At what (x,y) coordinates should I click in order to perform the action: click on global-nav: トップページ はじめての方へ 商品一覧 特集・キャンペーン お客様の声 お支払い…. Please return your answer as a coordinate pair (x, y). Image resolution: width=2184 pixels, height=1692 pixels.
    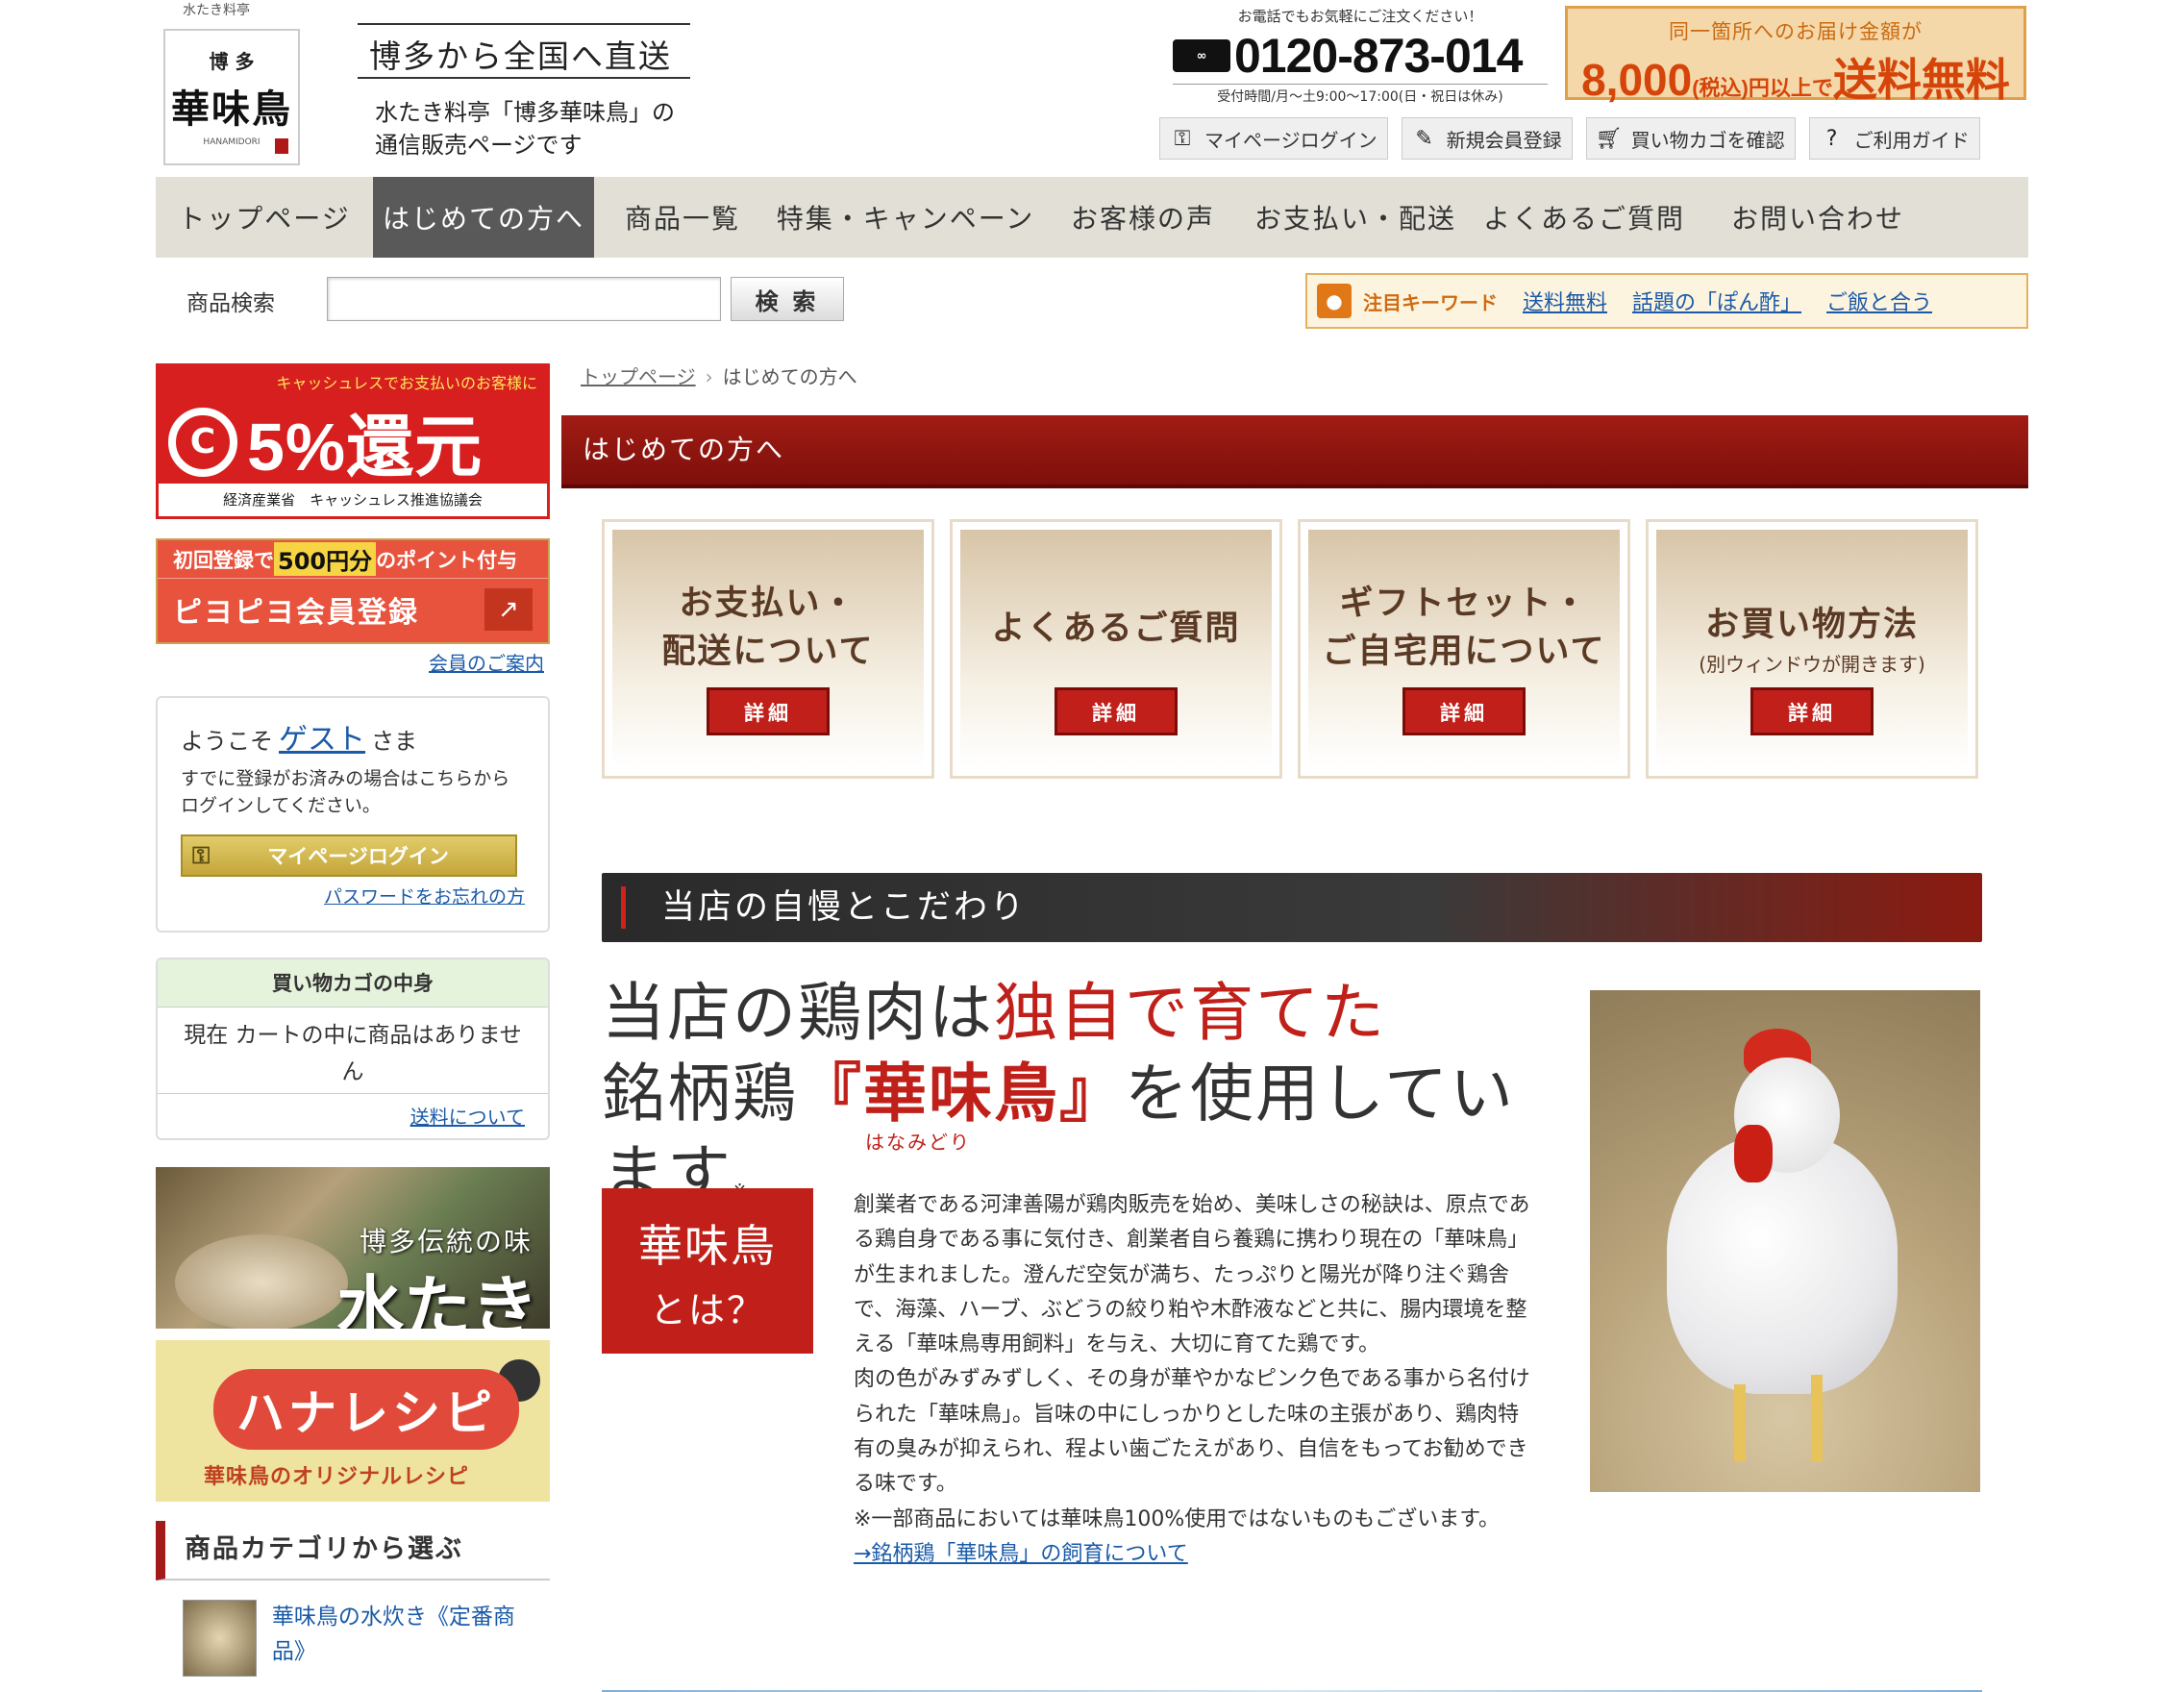
    Looking at the image, I should click on (1092, 217).